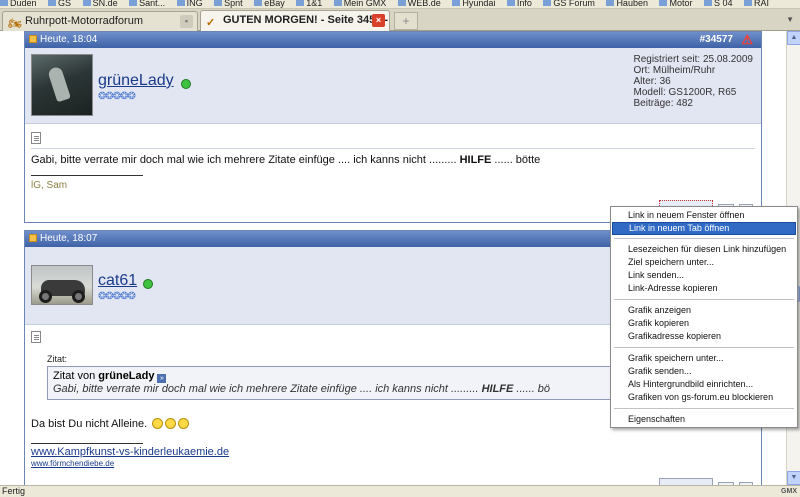 The width and height of the screenshot is (800, 497). I want to click on smiley-smile-icon, so click(171, 423).